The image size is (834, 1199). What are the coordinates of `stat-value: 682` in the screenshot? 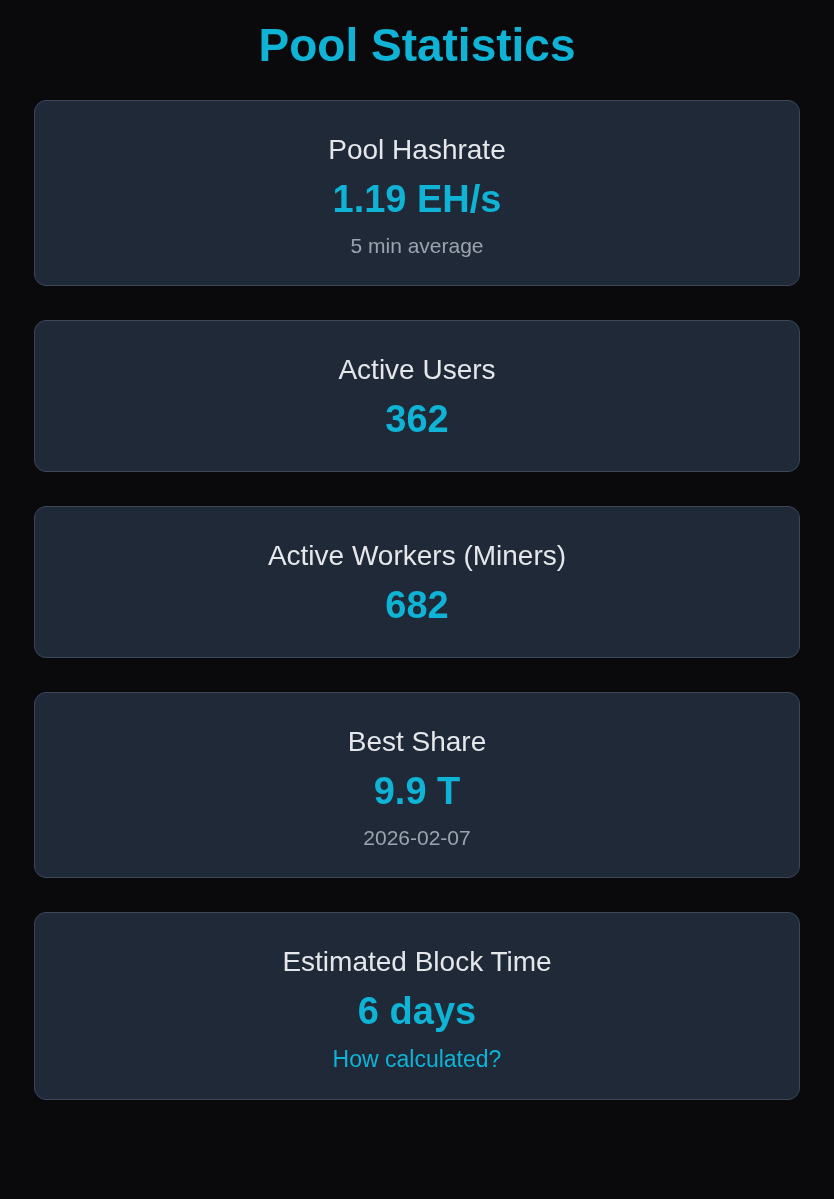 It's located at (417, 605).